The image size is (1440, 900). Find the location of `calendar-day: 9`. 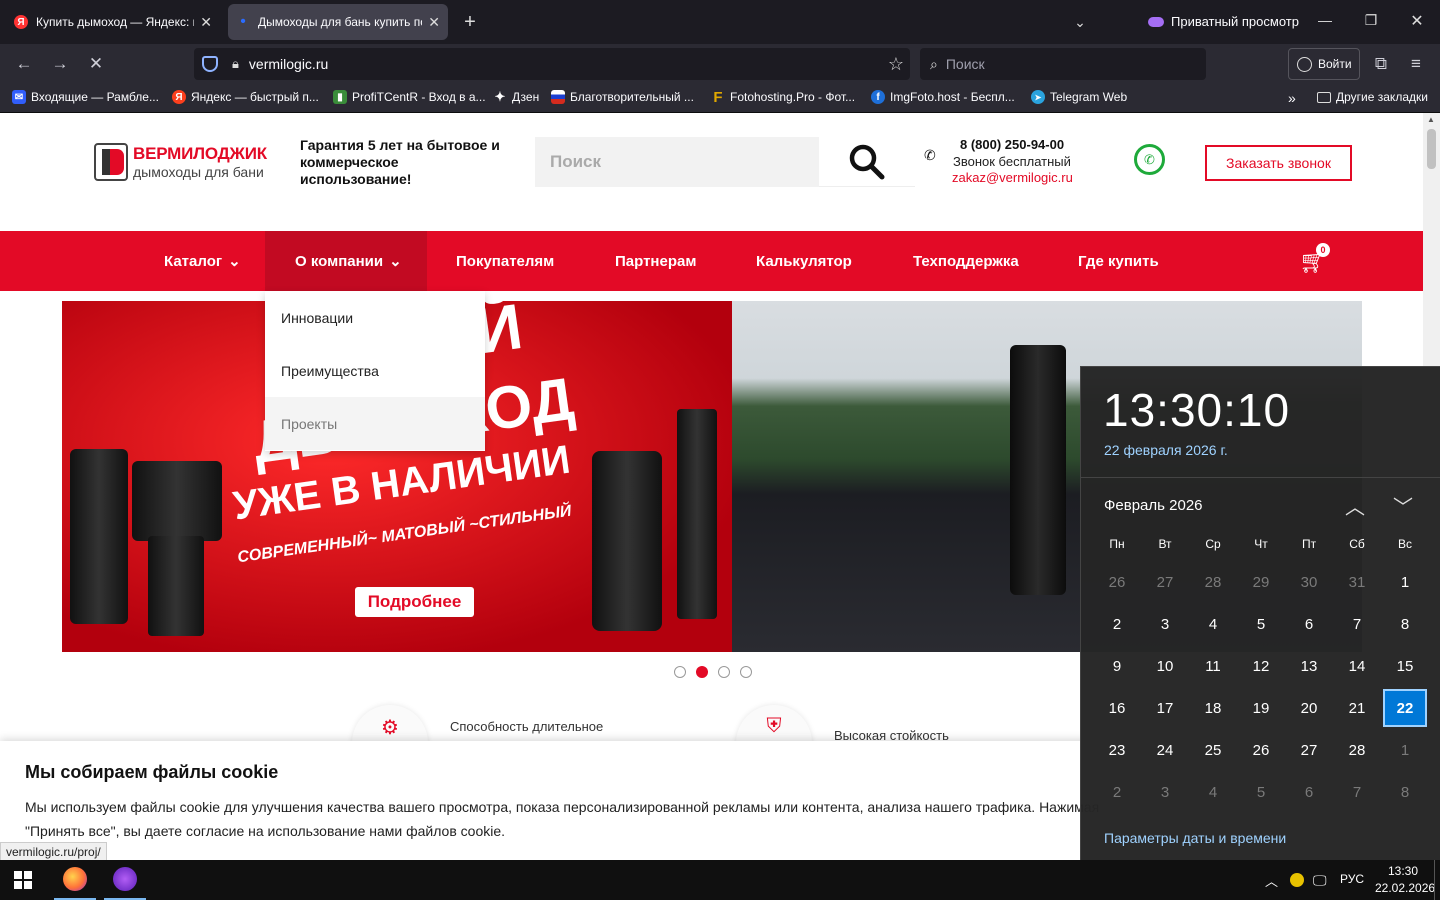

calendar-day: 9 is located at coordinates (1117, 666).